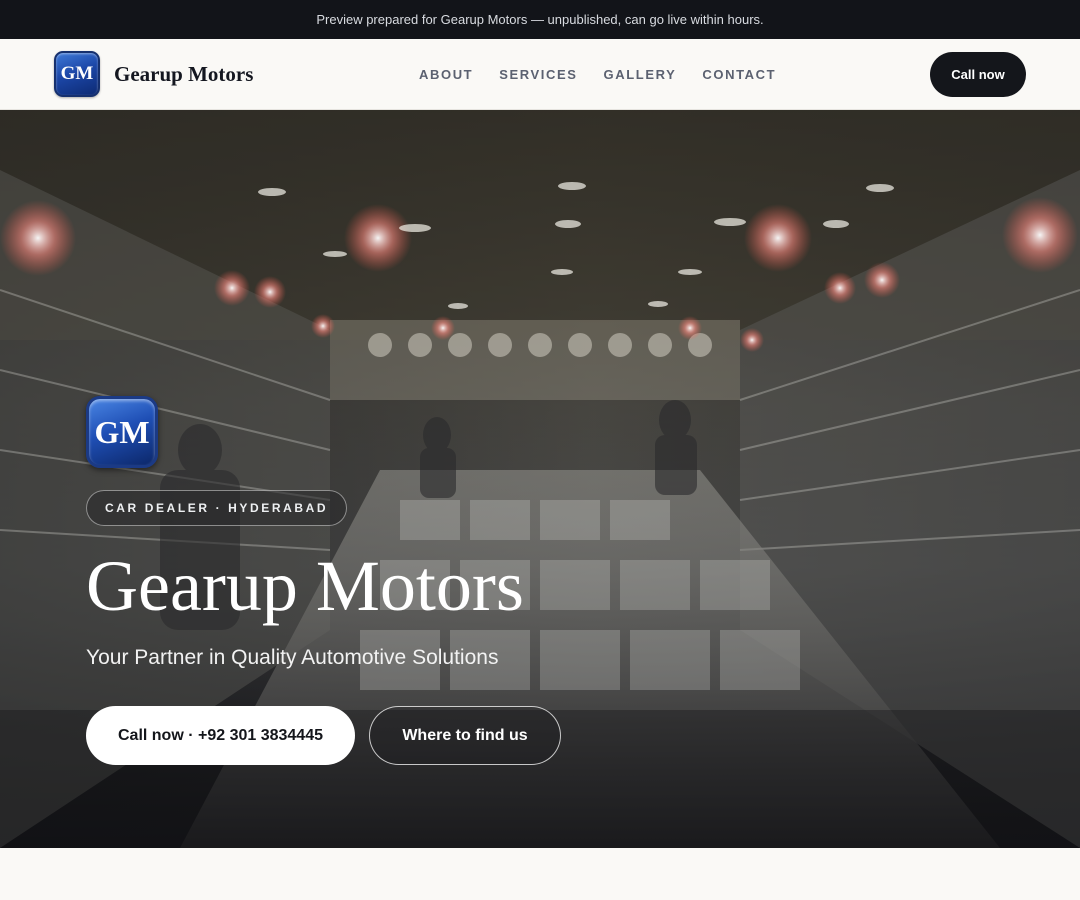 Image resolution: width=1080 pixels, height=900 pixels. What do you see at coordinates (184, 73) in the screenshot?
I see `brand-name: Gearup Motors` at bounding box center [184, 73].